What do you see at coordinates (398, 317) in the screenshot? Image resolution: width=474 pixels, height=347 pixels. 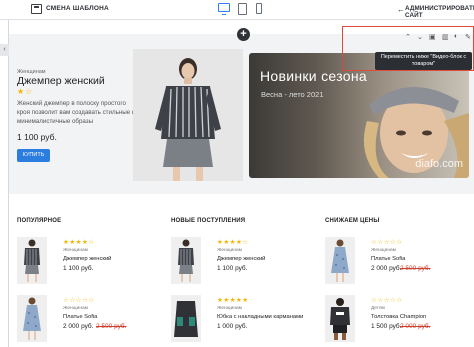 I see `product-name: Толстовка Champion` at bounding box center [398, 317].